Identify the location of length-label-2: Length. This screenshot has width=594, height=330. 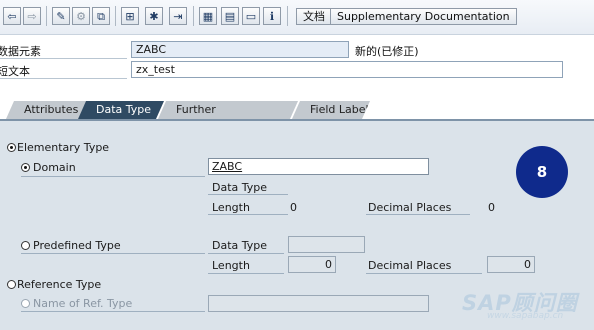
(231, 265).